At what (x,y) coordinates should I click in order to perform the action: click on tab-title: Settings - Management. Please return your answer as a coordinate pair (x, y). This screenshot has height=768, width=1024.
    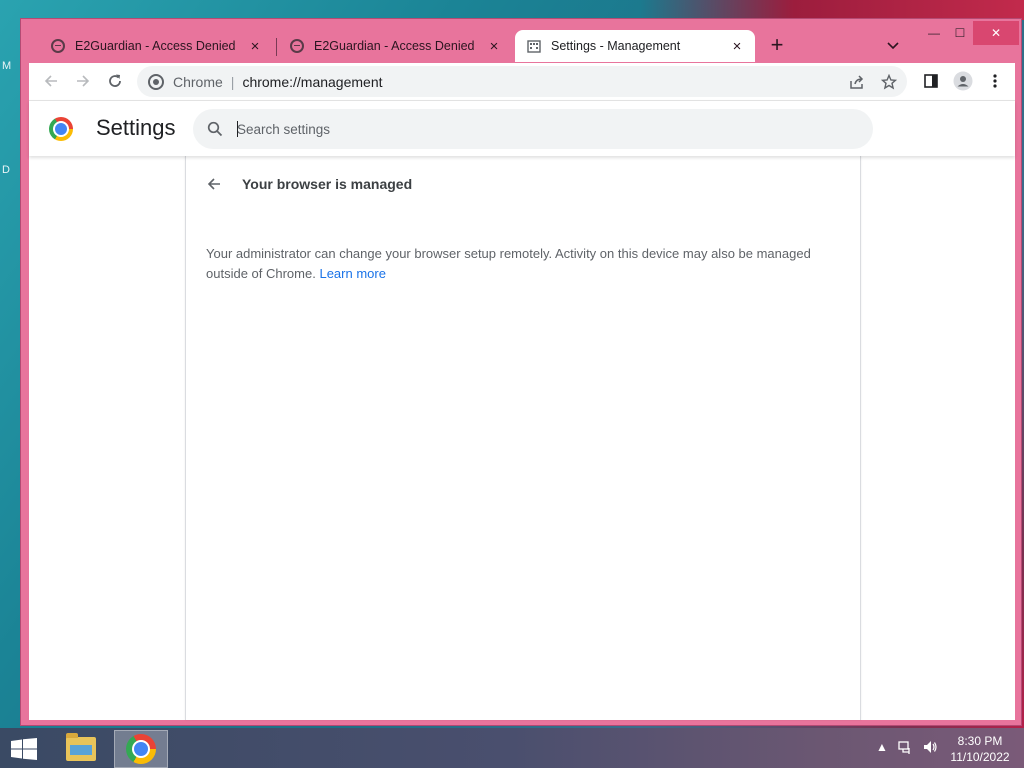
    Looking at the image, I should click on (616, 46).